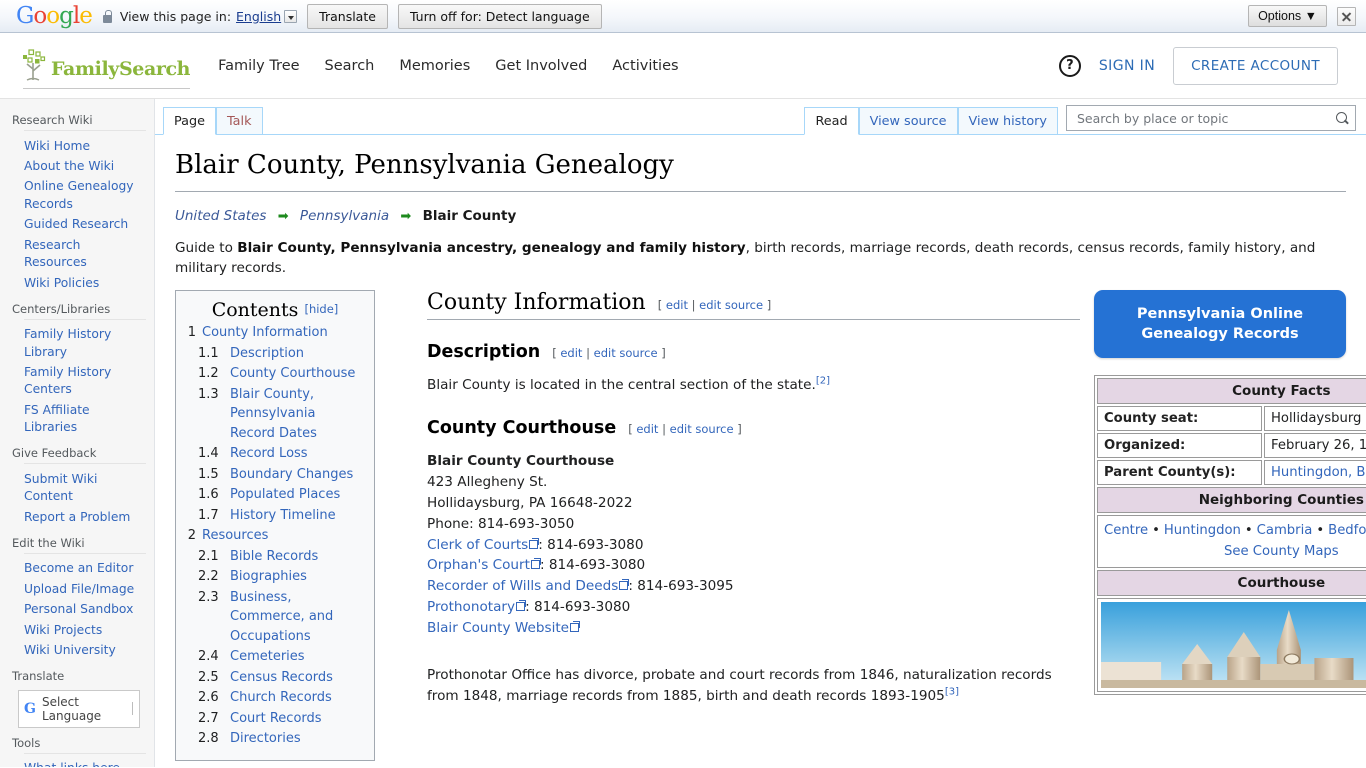 The image size is (1366, 768). I want to click on contact-row: Prothonotary: 814-693-3080, so click(753, 607).